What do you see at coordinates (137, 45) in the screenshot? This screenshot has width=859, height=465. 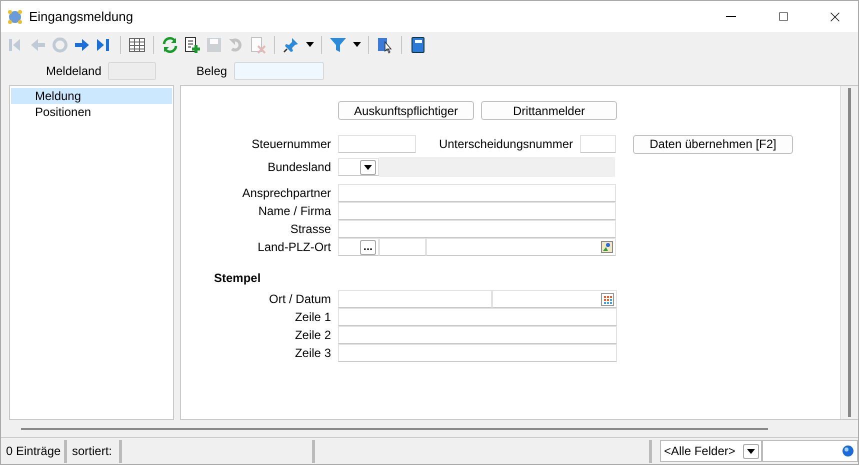 I see `table-icon` at bounding box center [137, 45].